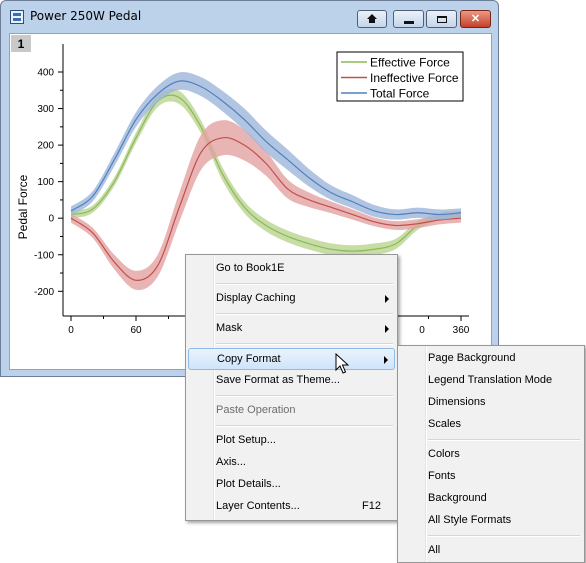  What do you see at coordinates (408, 19) in the screenshot?
I see `minimize-button` at bounding box center [408, 19].